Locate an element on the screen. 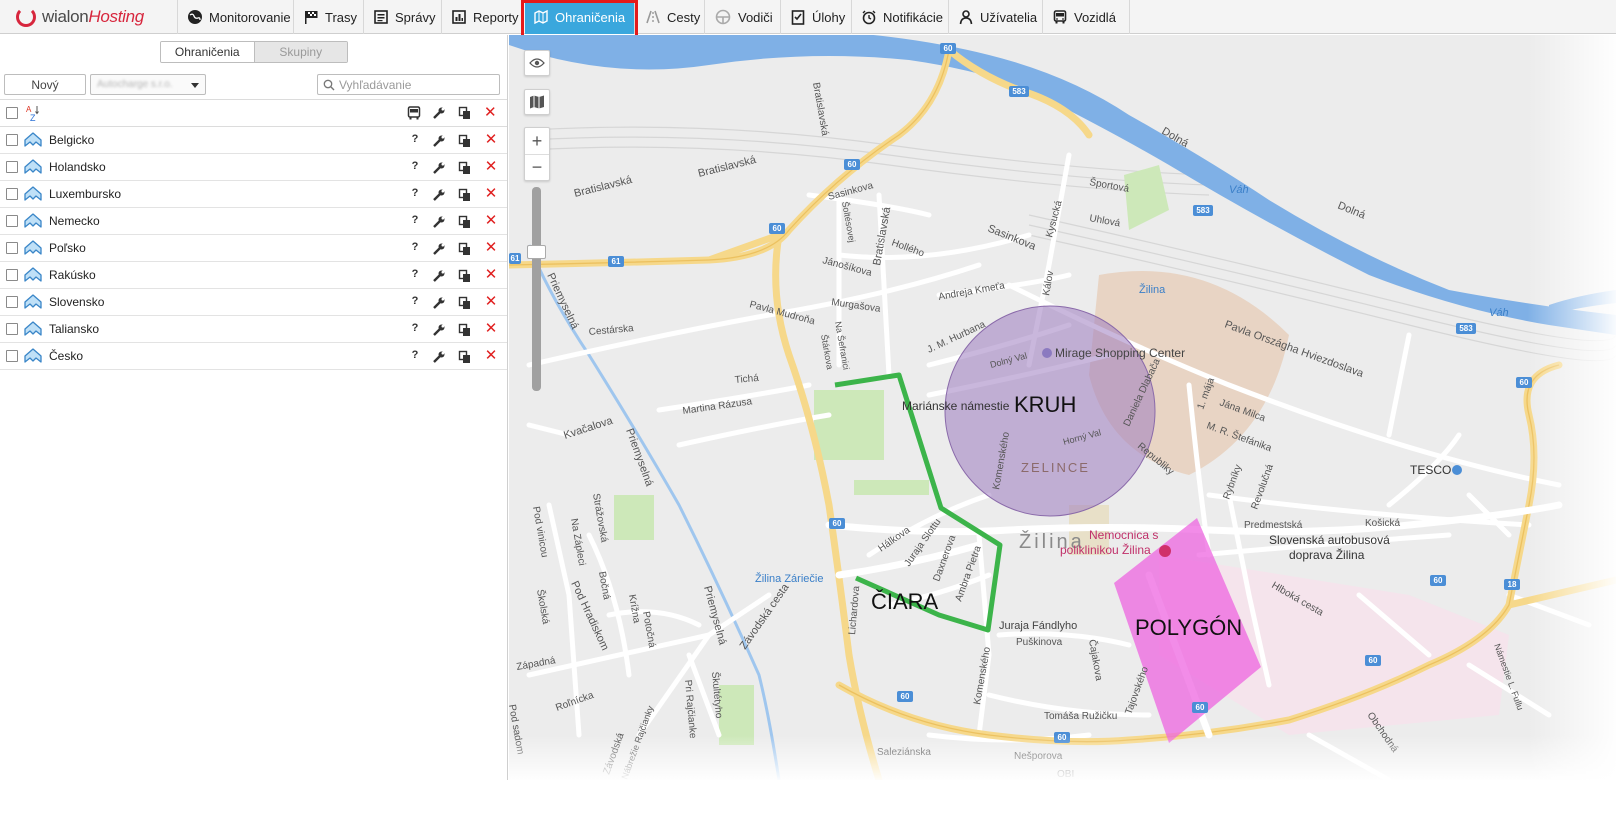  svg-text: 60 is located at coordinates (1062, 737).